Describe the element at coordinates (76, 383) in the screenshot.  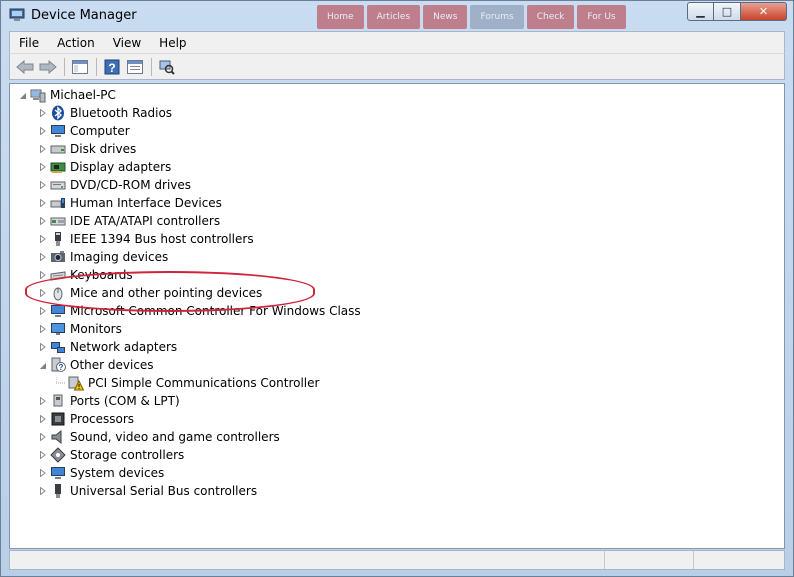
I see `warning-device-icon` at that location.